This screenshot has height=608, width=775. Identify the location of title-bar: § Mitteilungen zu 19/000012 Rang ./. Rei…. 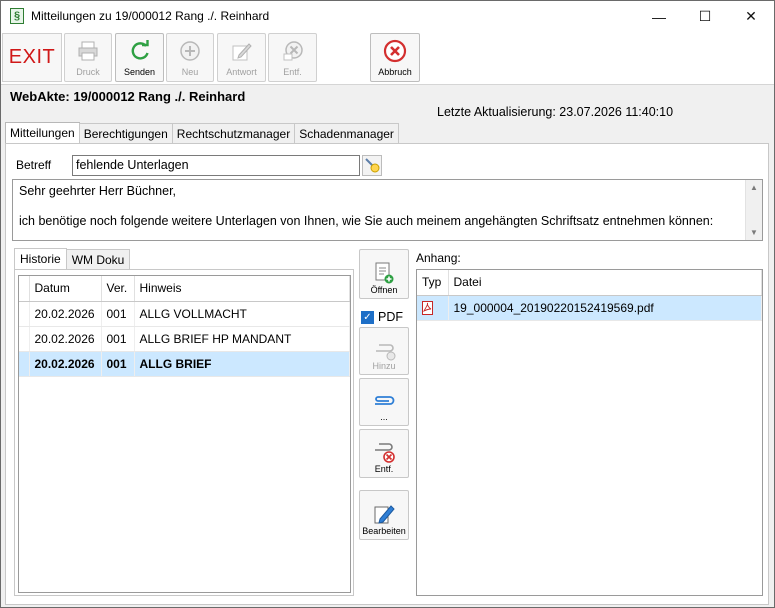
(387, 16).